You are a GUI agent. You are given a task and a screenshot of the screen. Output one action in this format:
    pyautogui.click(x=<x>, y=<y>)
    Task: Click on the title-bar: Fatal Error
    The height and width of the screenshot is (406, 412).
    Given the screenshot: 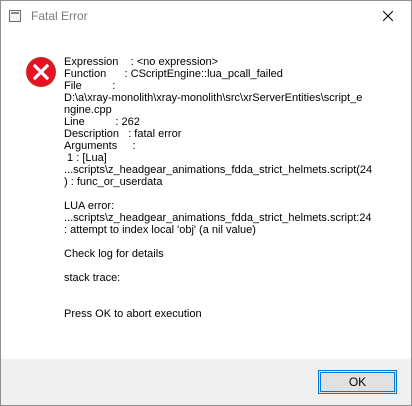 What is the action you would take?
    pyautogui.click(x=206, y=16)
    